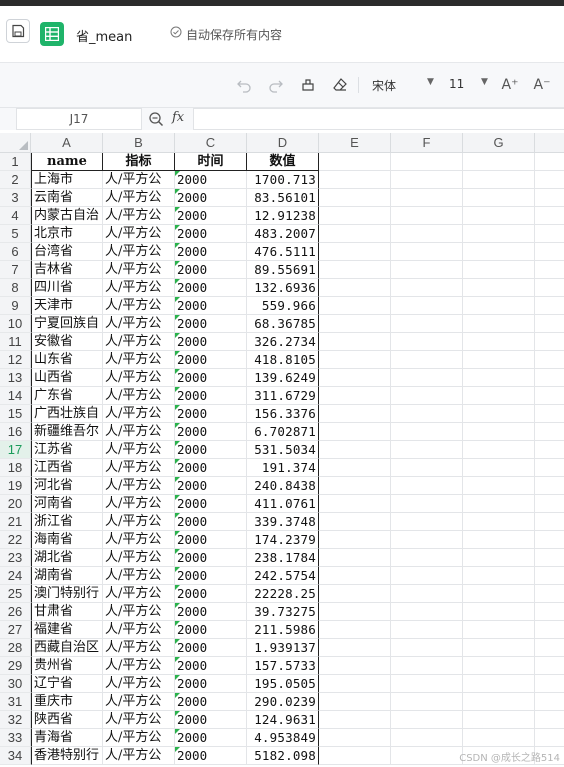 The image size is (564, 767). What do you see at coordinates (15, 486) in the screenshot?
I see `row-header: 19` at bounding box center [15, 486].